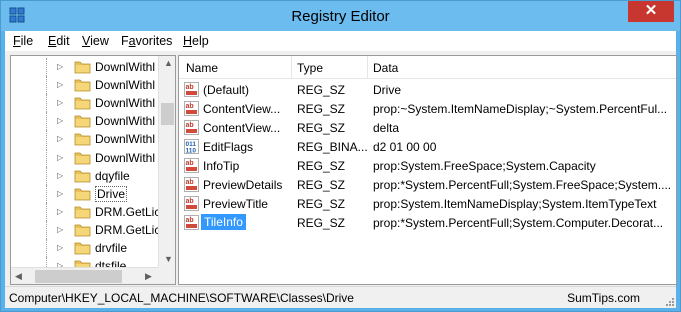 This screenshot has width=681, height=312. What do you see at coordinates (168, 63) in the screenshot?
I see `scroll-up-icon: ▲` at bounding box center [168, 63].